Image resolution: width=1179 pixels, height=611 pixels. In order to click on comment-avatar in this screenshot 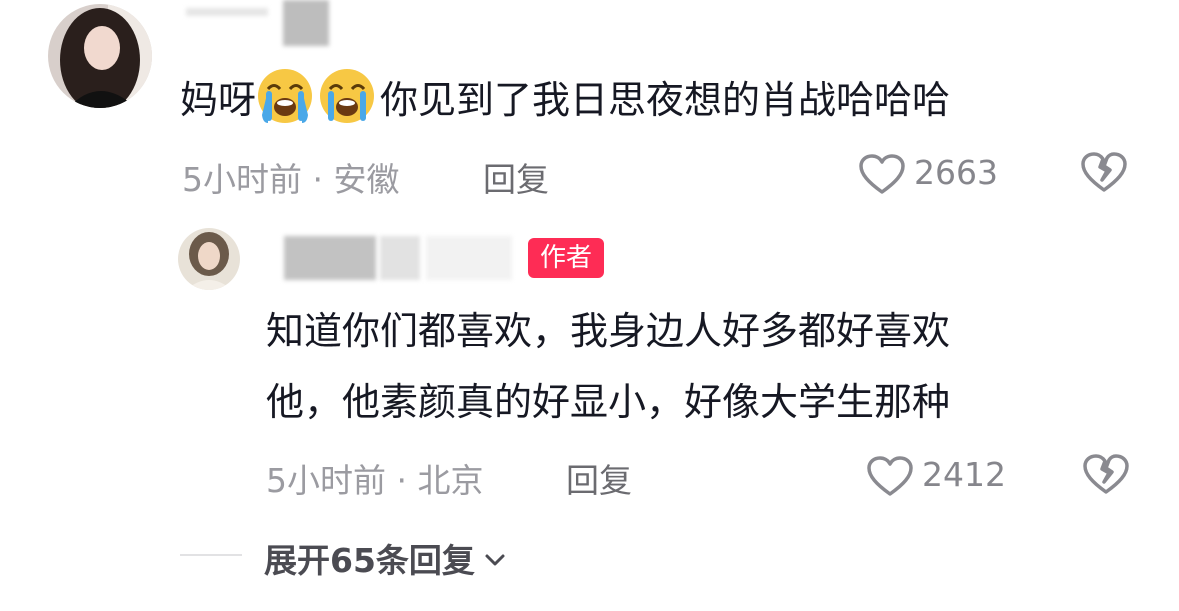, I will do `click(100, 56)`.